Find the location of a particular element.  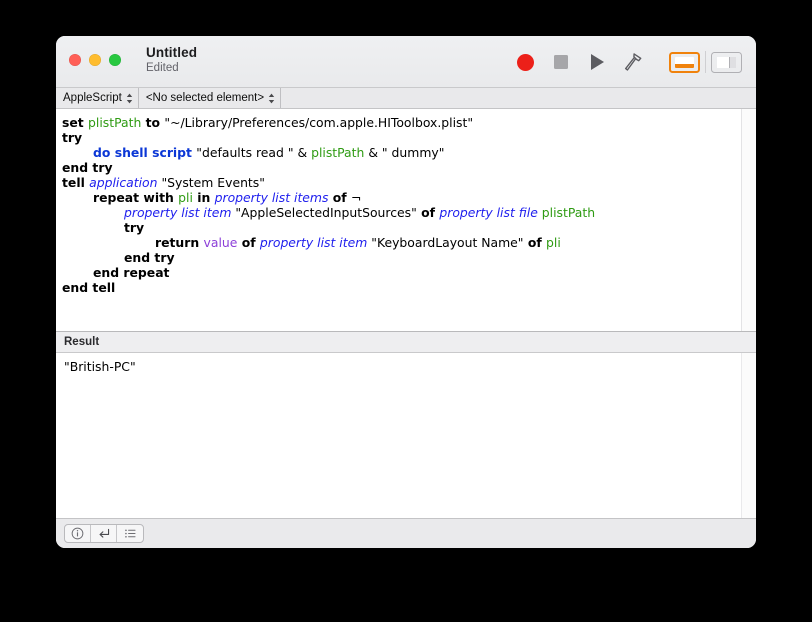

window-titlebar: Untitled Edited is located at coordinates (406, 62).